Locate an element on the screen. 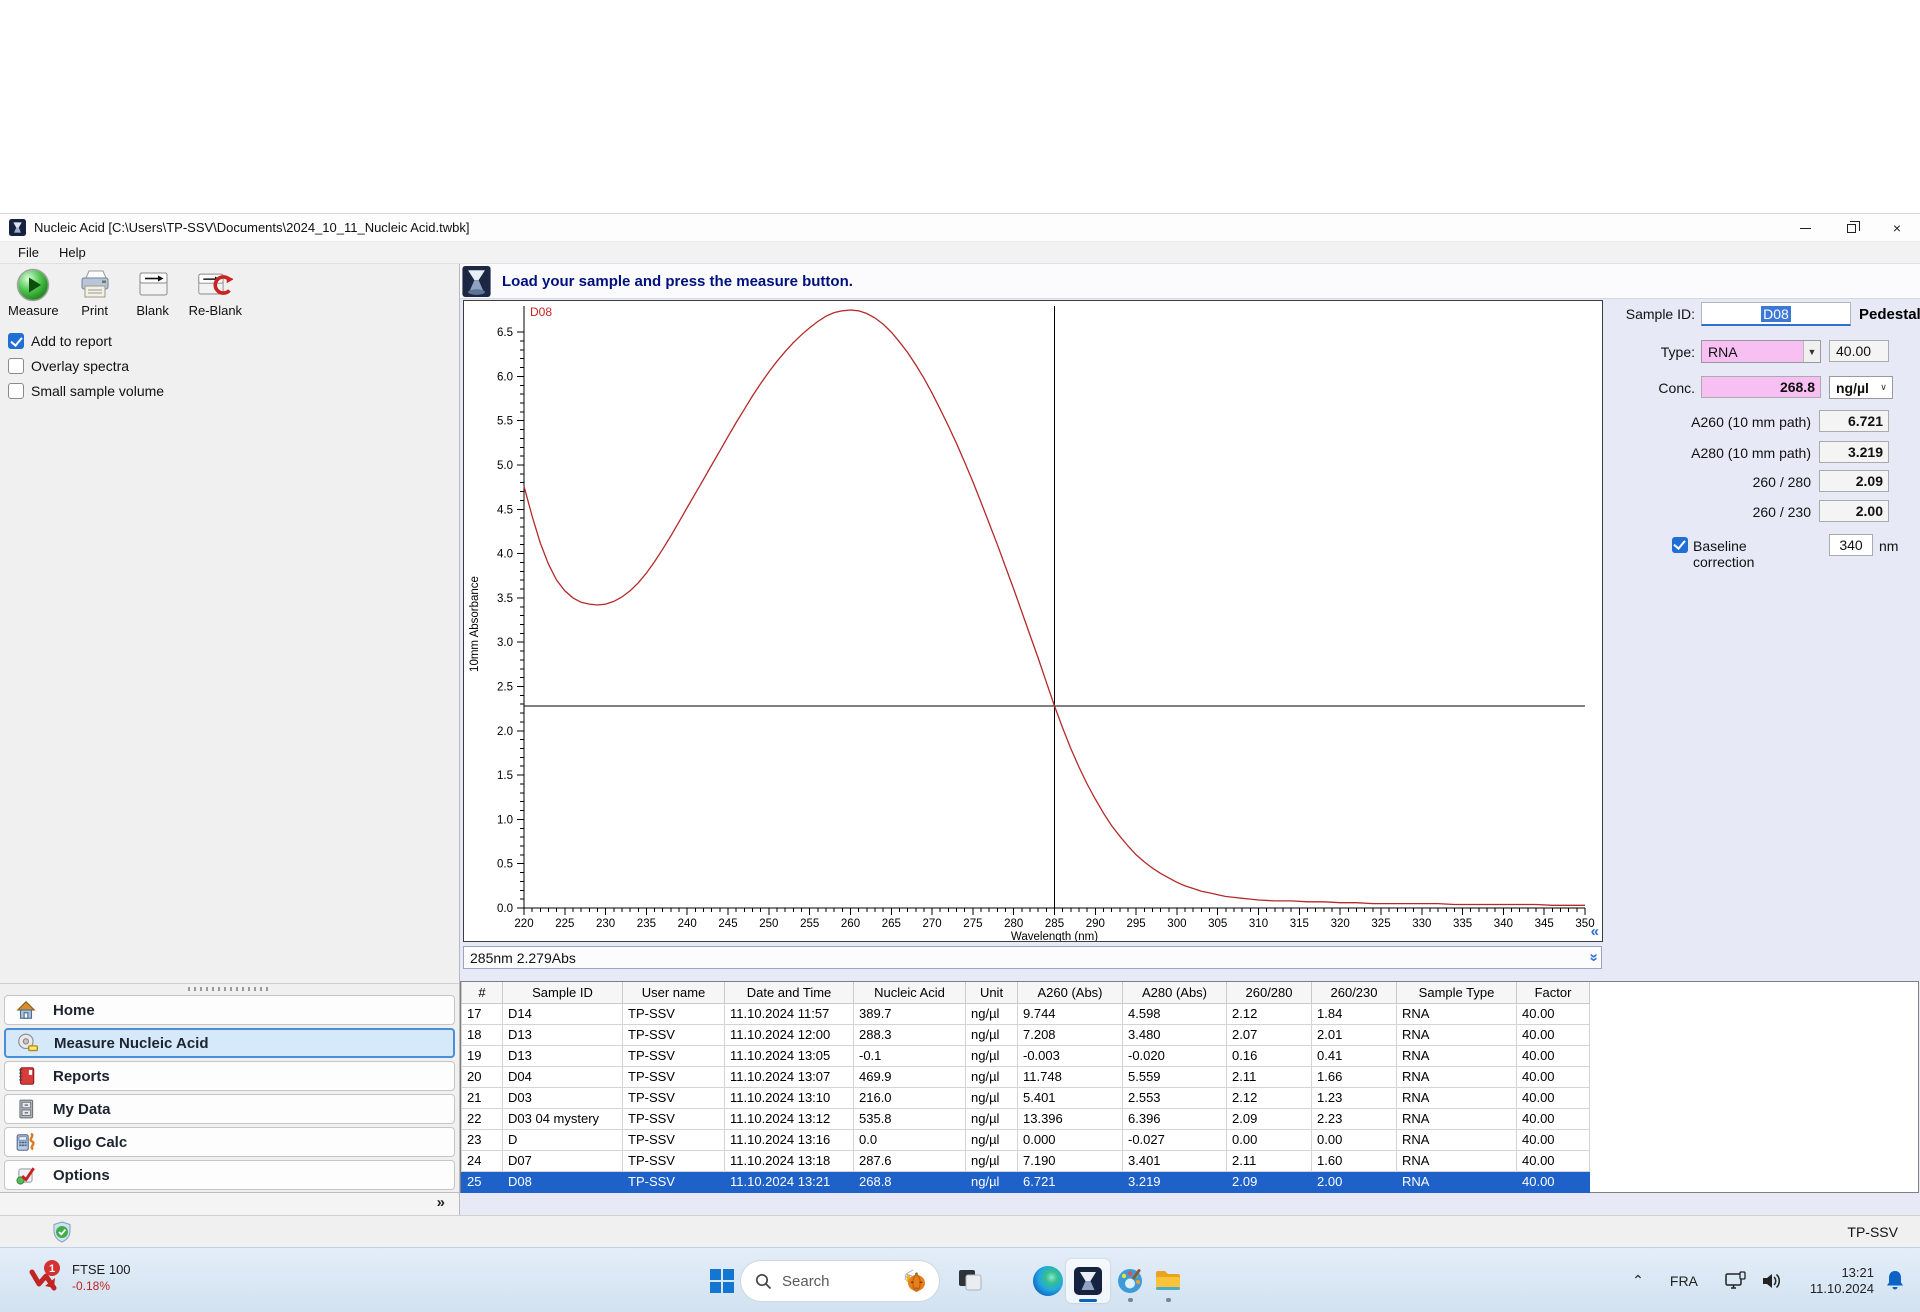 Image resolution: width=1920 pixels, height=1312 pixels. svg-text: 270 is located at coordinates (932, 924).